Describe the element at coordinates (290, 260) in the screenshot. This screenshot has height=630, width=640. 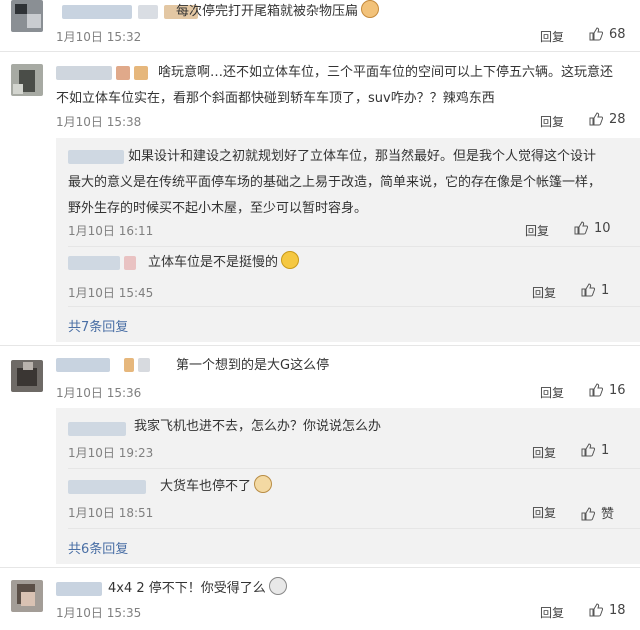
I see `laughing-emoji-icon` at that location.